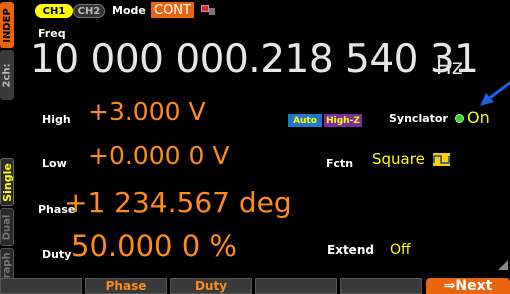 The width and height of the screenshot is (510, 294). Describe the element at coordinates (212, 11) in the screenshot. I see `output-status-icon-back` at that location.